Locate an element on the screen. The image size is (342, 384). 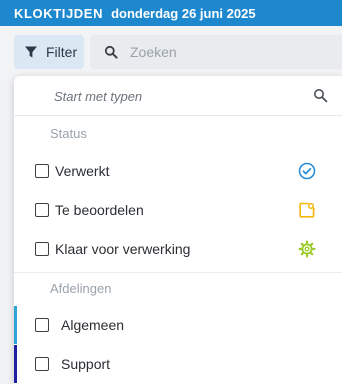
dropdown-search-input is located at coordinates (174, 96).